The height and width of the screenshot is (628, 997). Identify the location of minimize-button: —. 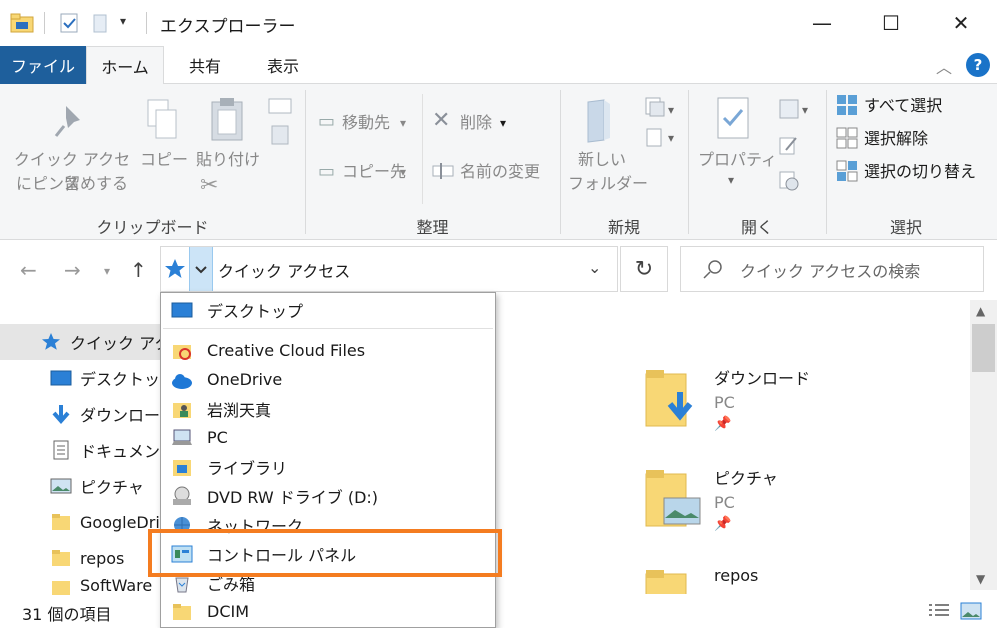
(822, 23).